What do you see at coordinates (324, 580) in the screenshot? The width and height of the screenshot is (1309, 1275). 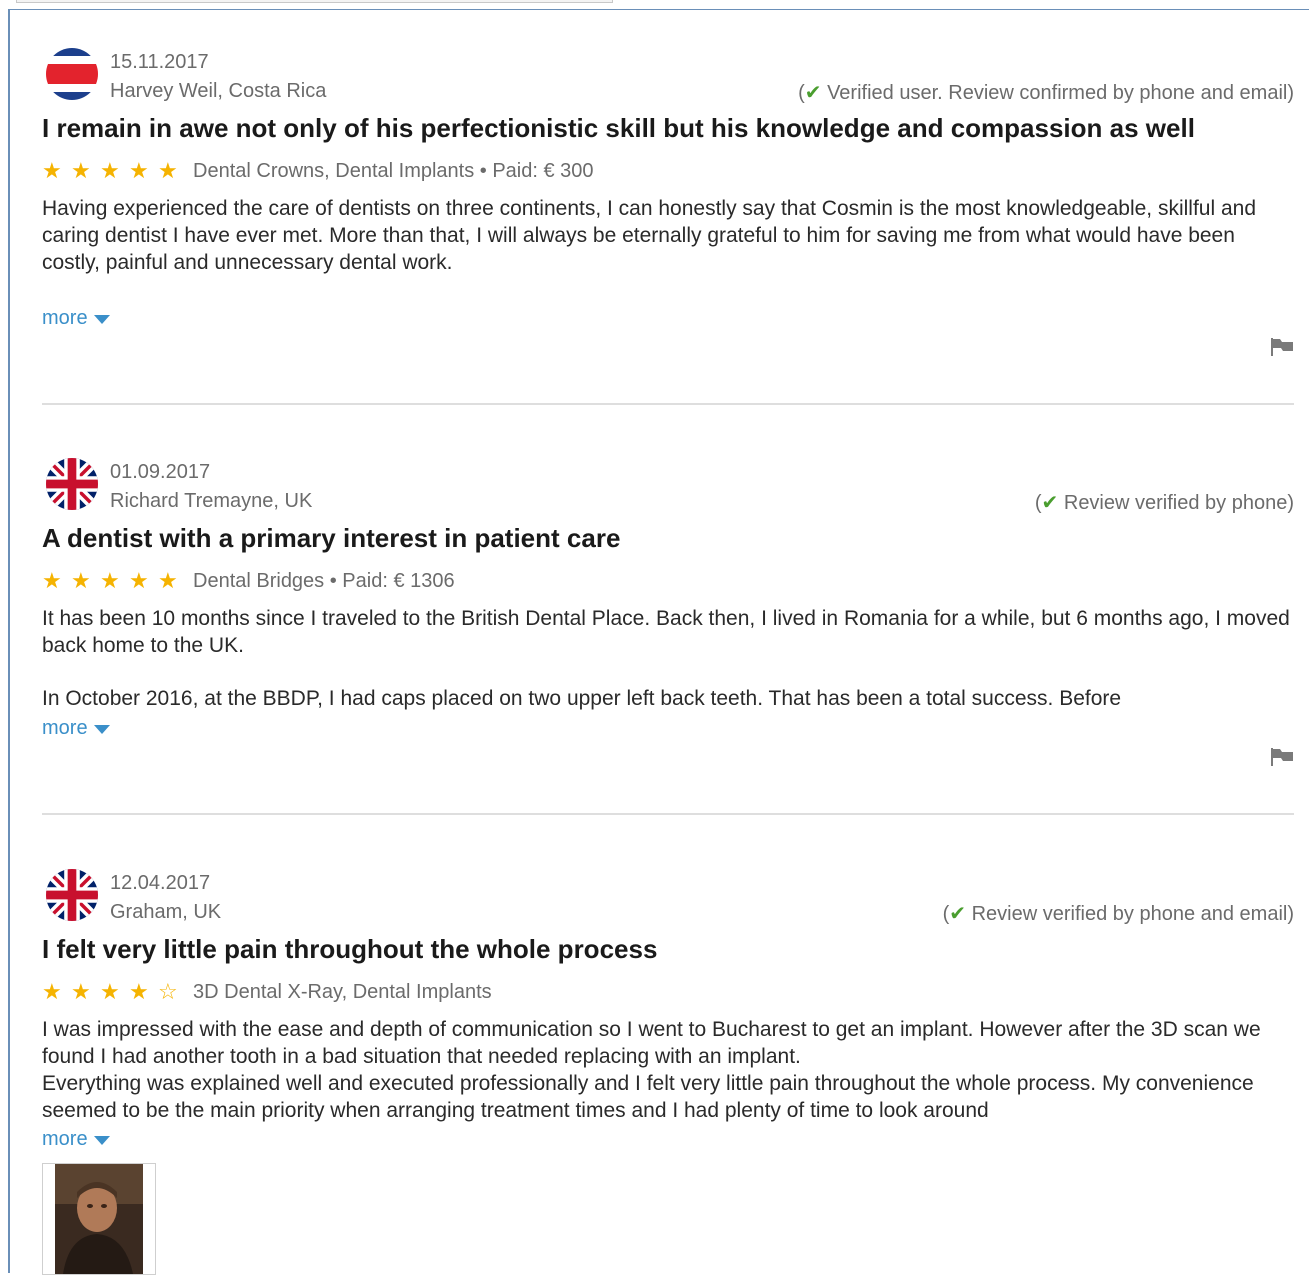 I see `treatment-and-price: Dental Bridges • Paid: € 1306` at bounding box center [324, 580].